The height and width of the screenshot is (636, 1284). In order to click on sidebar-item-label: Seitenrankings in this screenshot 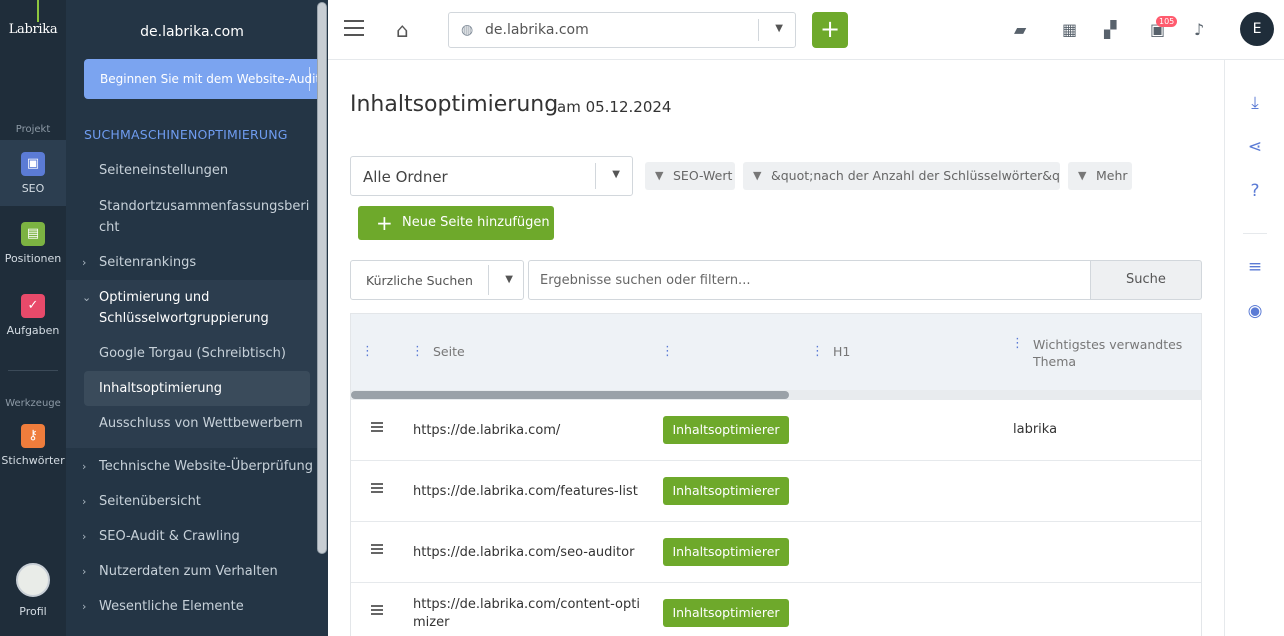, I will do `click(148, 262)`.